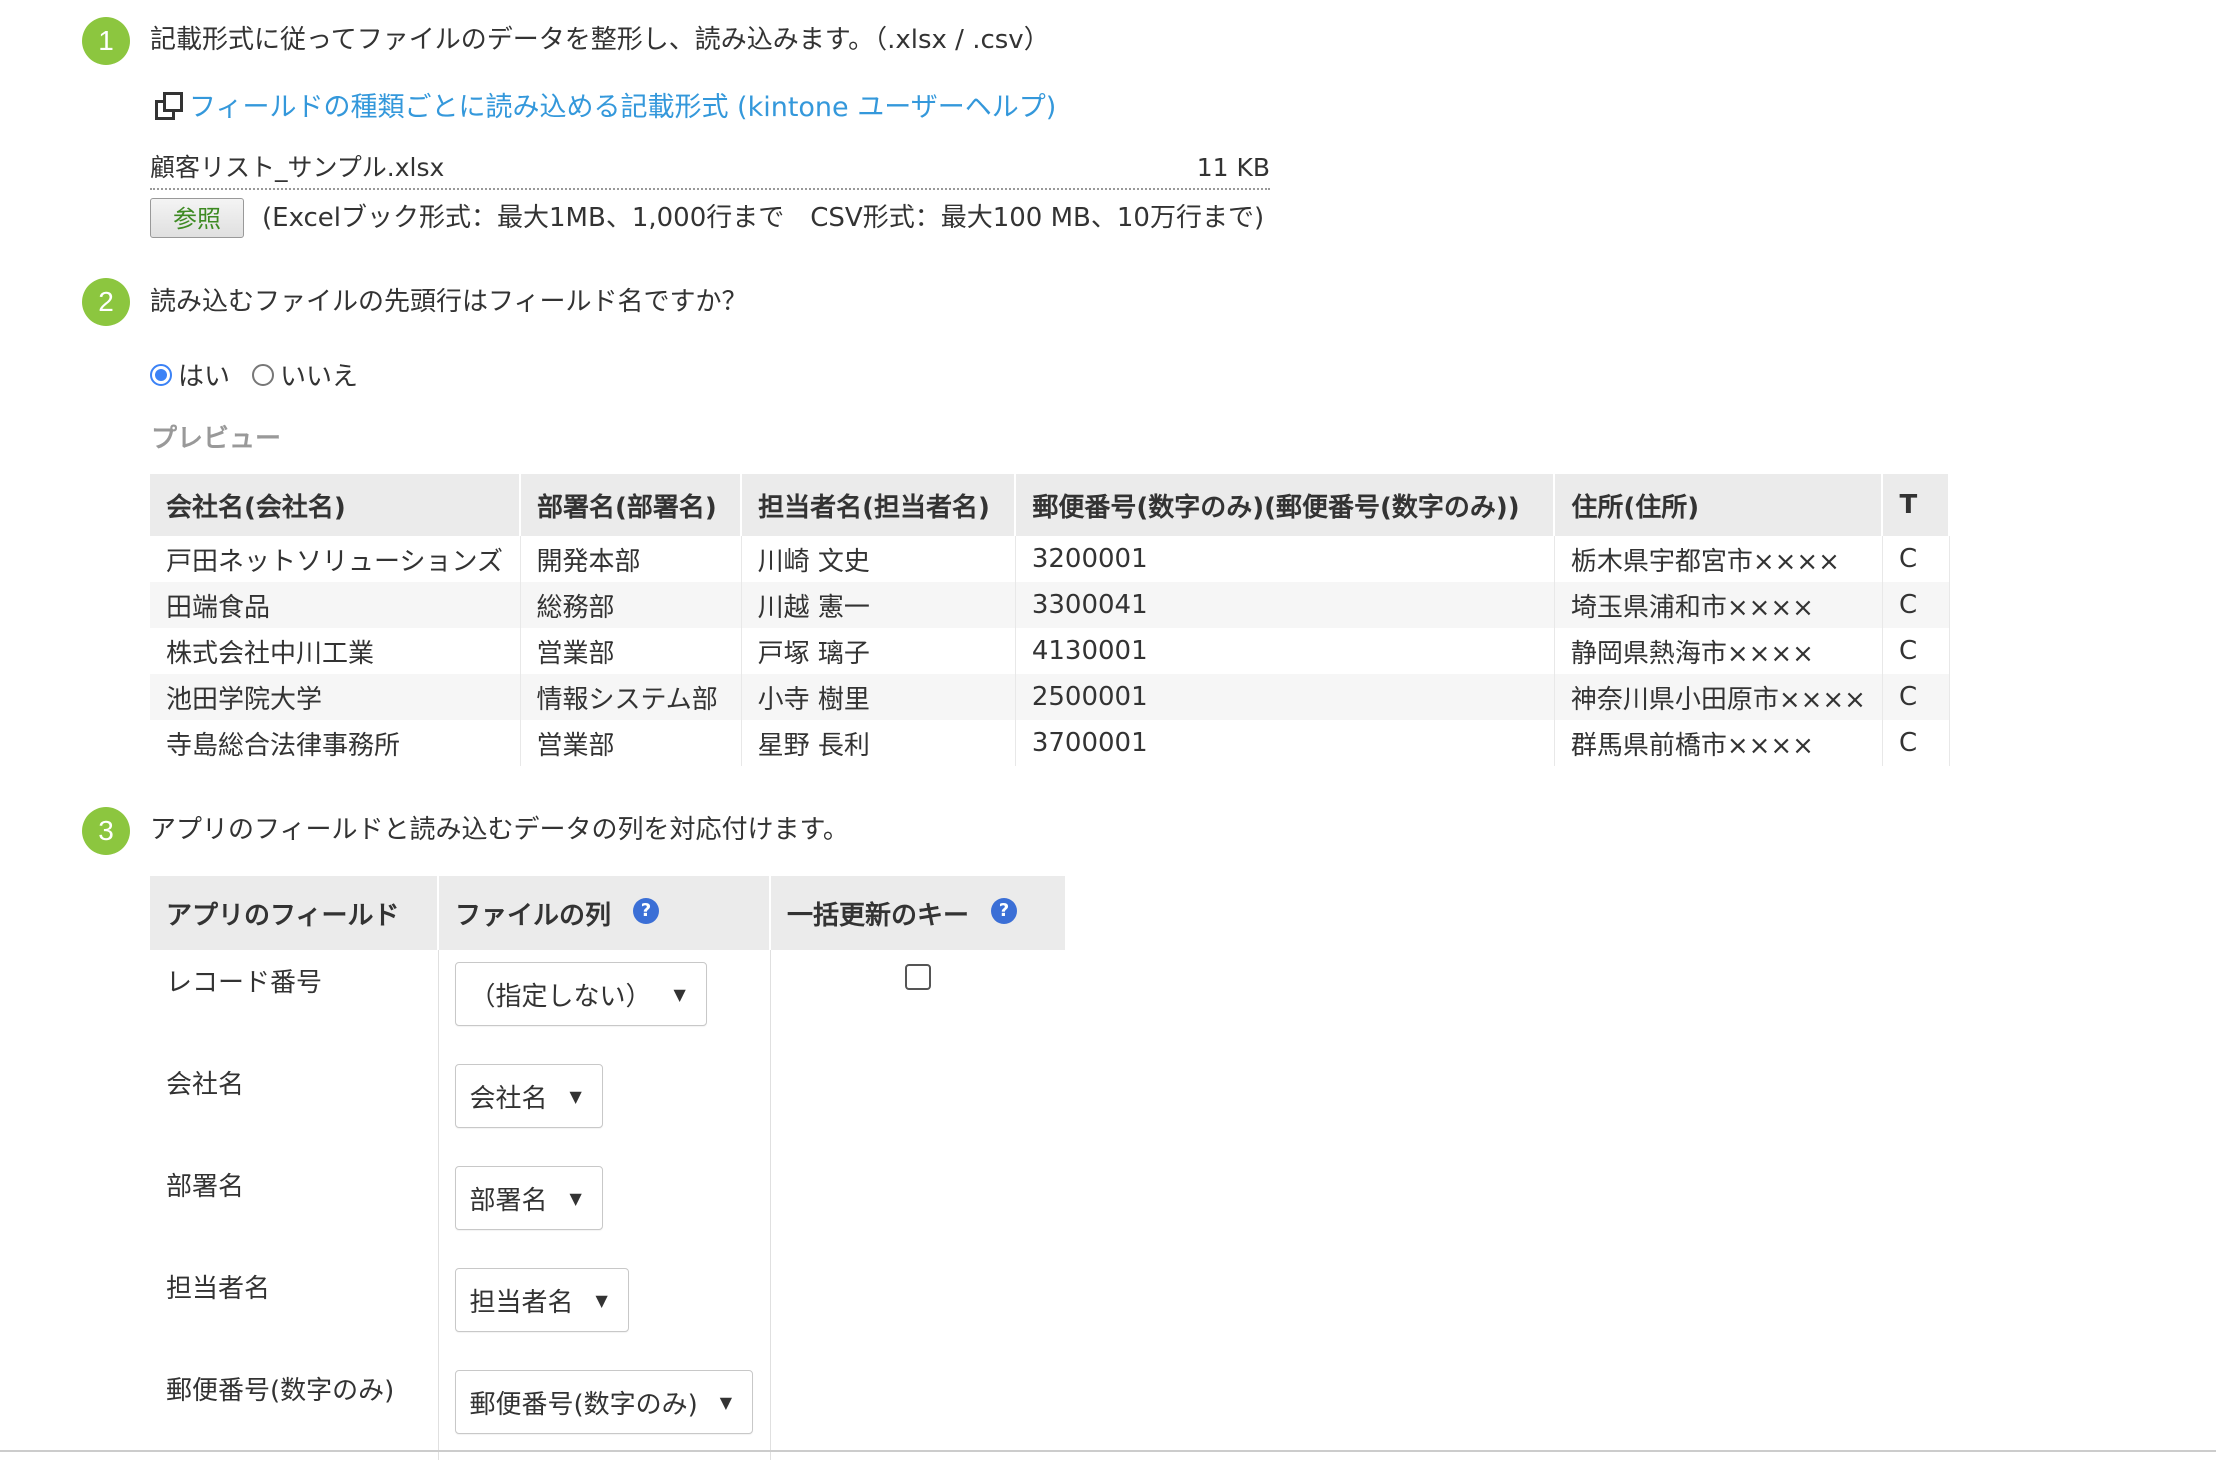  I want to click on mapping-header-column: ファイルの列?, so click(604, 913).